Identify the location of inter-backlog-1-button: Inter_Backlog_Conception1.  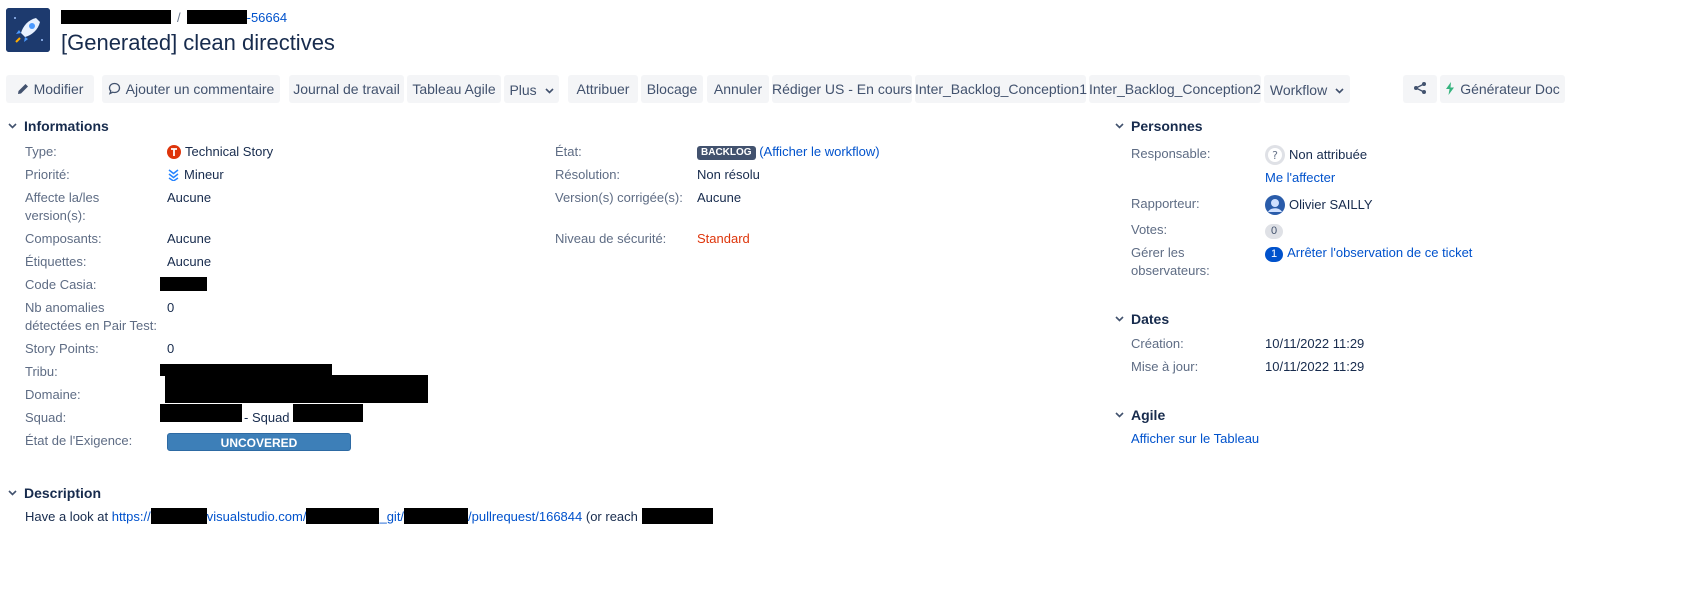
(1001, 89).